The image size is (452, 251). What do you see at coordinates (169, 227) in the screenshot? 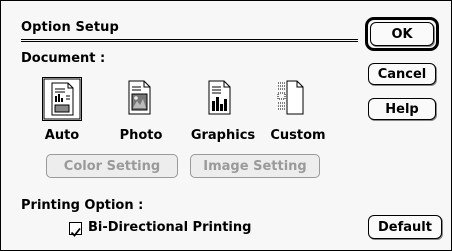
I see `bidirectional-label: Bi-Directional Printing` at bounding box center [169, 227].